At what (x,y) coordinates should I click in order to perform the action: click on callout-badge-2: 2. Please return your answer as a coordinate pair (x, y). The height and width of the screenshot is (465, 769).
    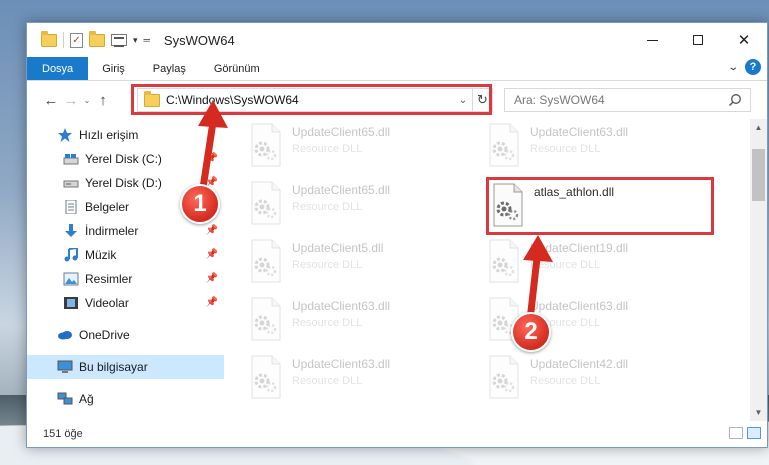
    Looking at the image, I should click on (531, 332).